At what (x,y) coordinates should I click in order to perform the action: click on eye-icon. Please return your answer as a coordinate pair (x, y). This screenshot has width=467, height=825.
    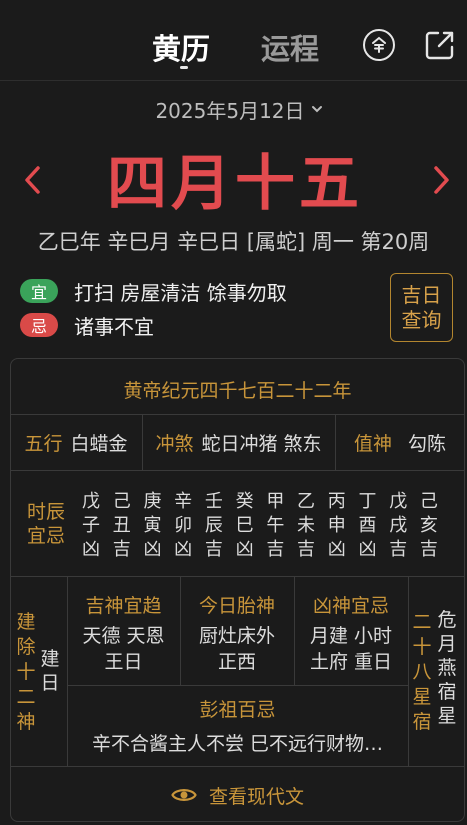
    Looking at the image, I should click on (184, 795).